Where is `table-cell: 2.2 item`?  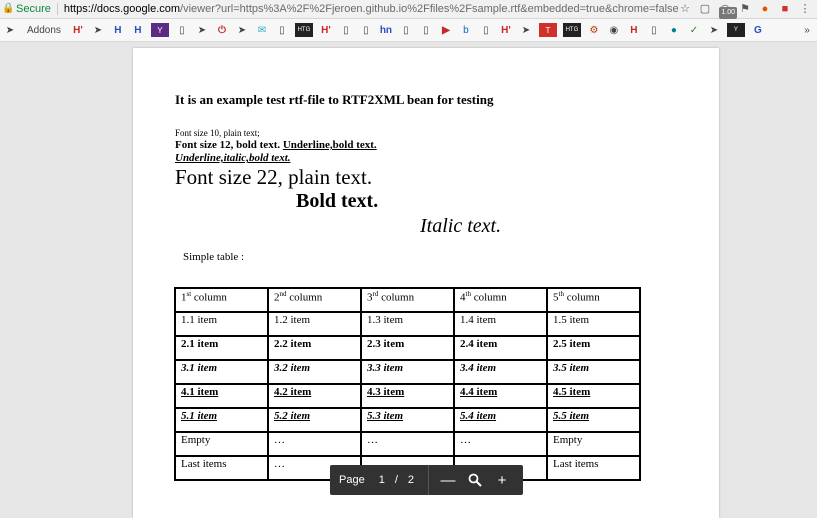
table-cell: 2.2 item is located at coordinates (314, 348).